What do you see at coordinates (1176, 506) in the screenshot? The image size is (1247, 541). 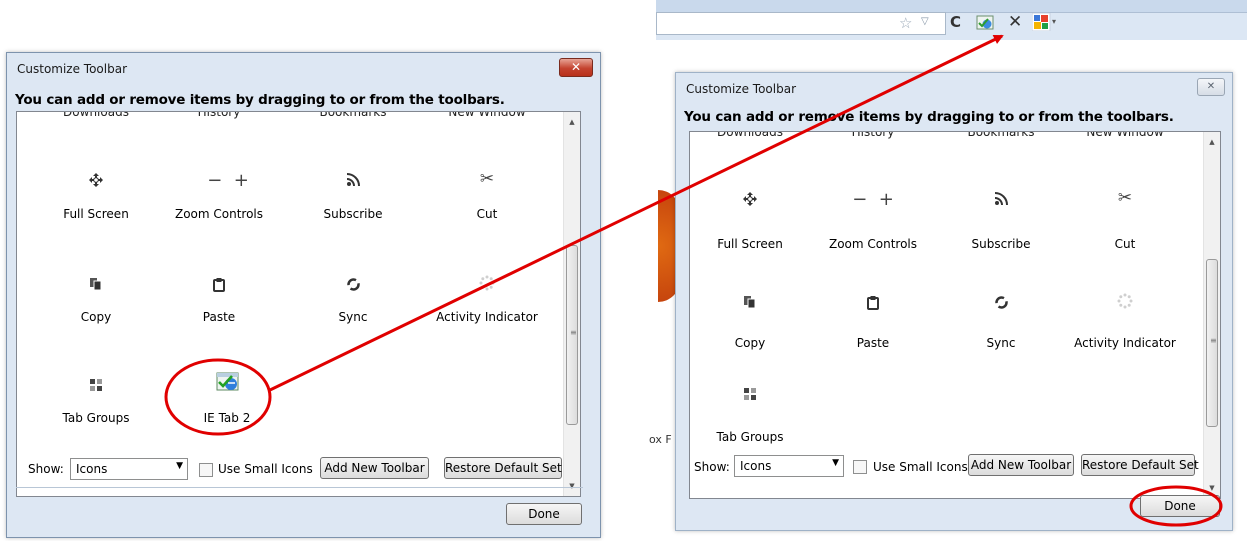 I see `highlight-done-ellipse` at bounding box center [1176, 506].